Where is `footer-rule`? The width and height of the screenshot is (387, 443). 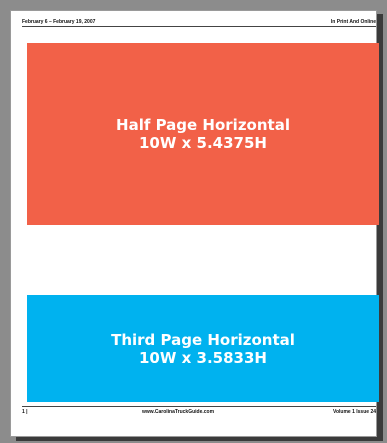
footer-rule is located at coordinates (199, 406).